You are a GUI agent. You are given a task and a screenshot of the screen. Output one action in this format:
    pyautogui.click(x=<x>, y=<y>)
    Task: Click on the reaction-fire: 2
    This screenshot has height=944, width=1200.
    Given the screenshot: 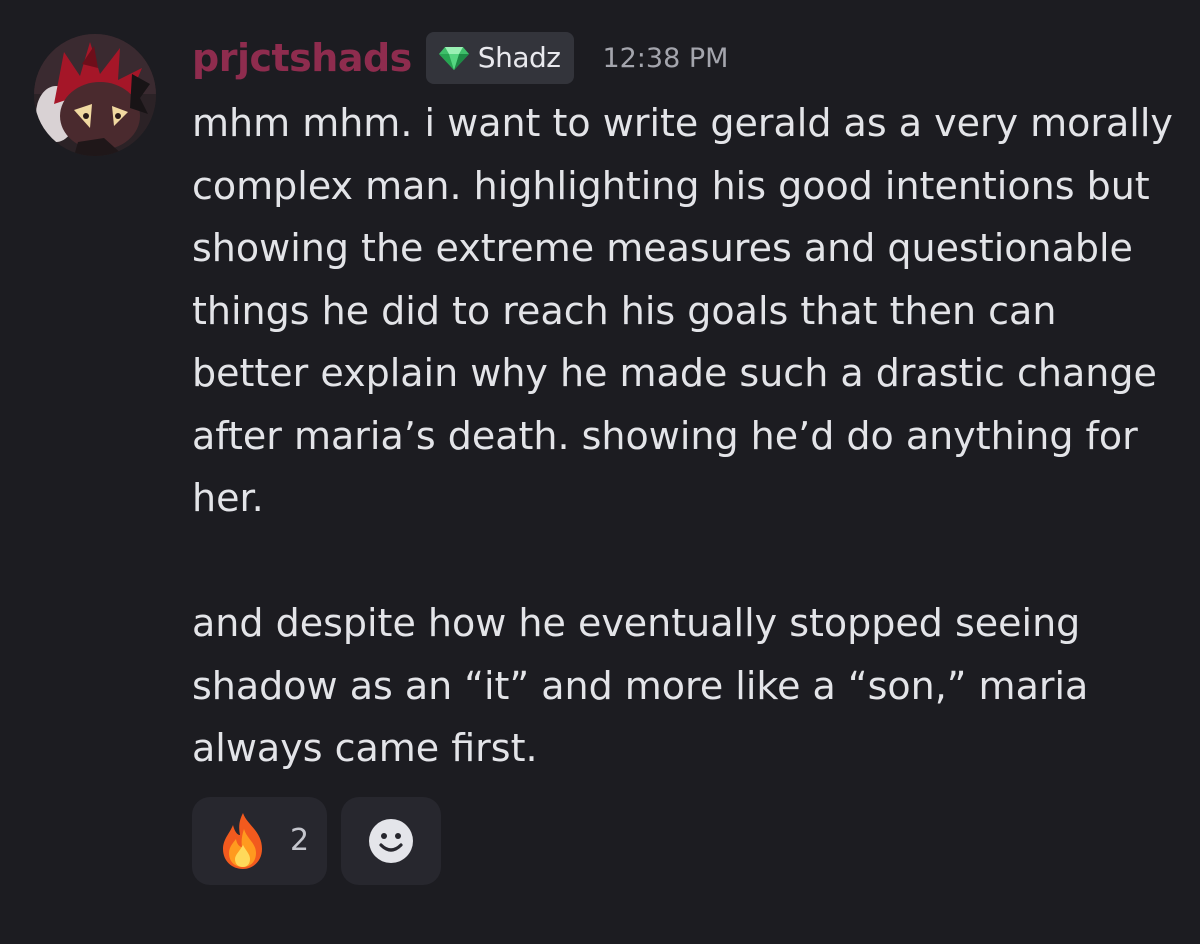 What is the action you would take?
    pyautogui.click(x=259, y=841)
    